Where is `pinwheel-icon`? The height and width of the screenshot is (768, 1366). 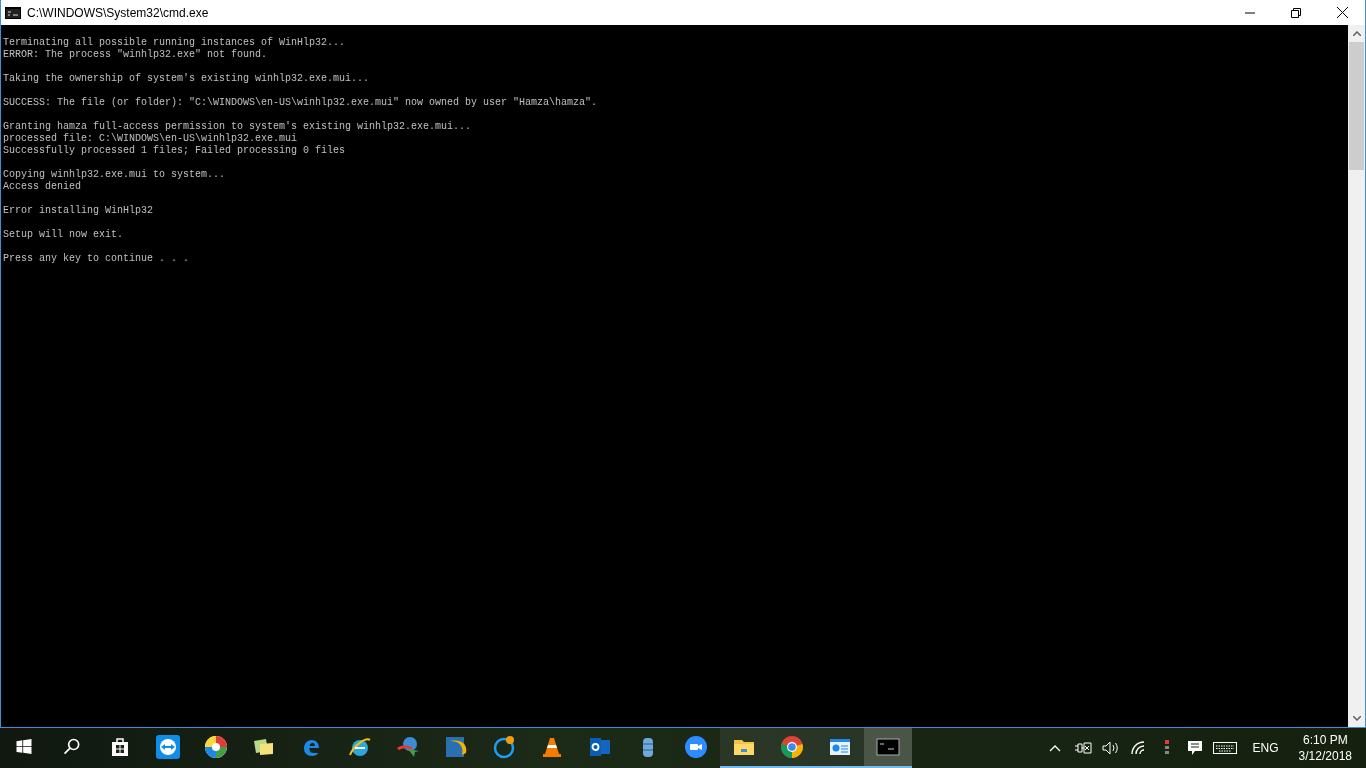
pinwheel-icon is located at coordinates (216, 747).